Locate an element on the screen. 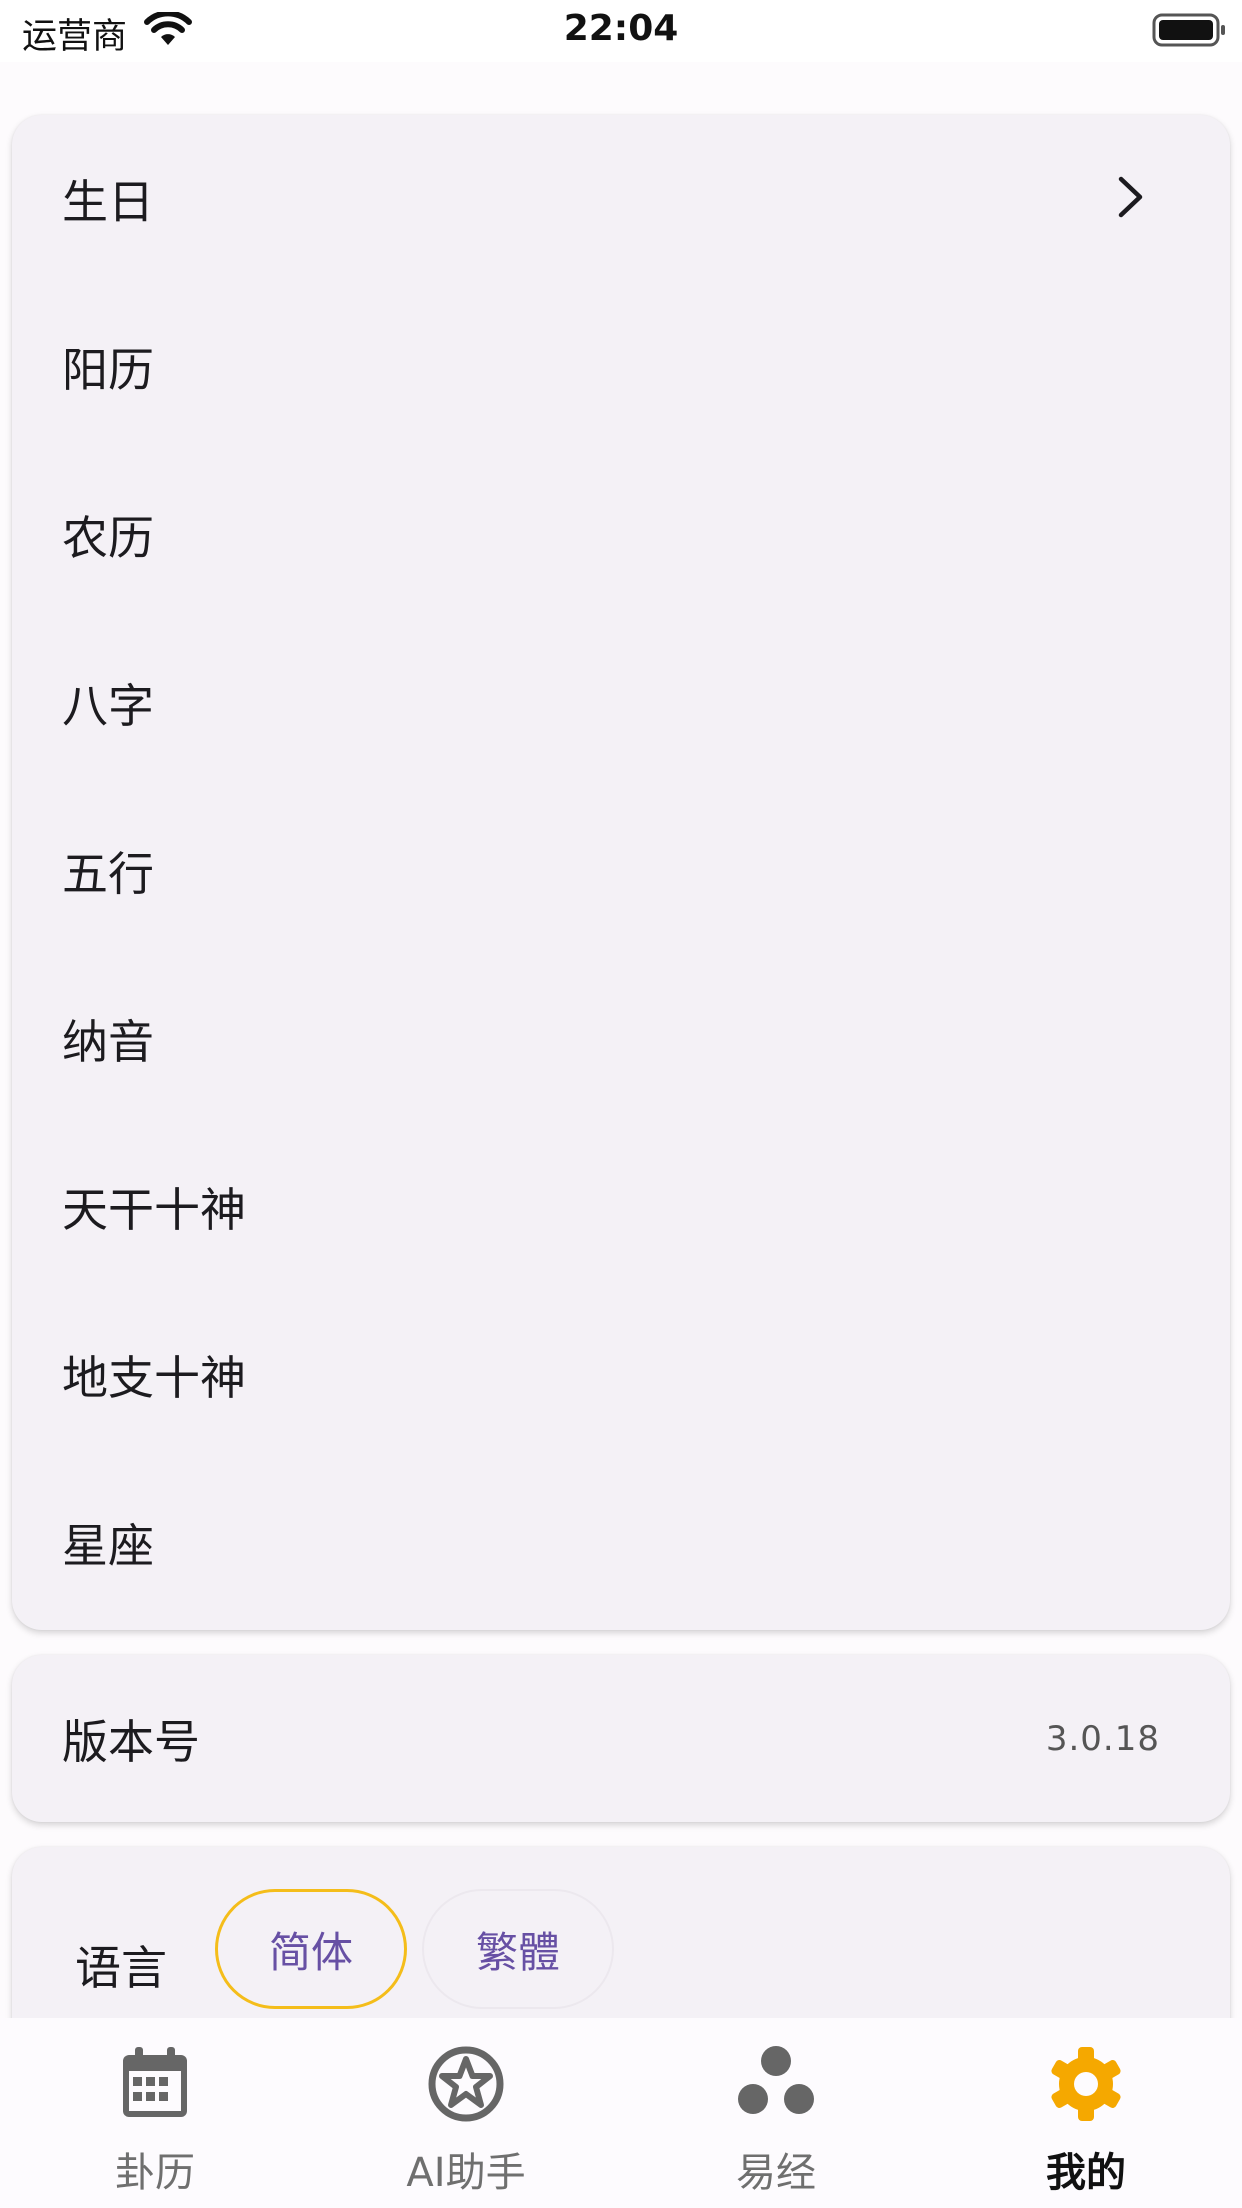 The width and height of the screenshot is (1242, 2208). list-item-label: 纳音 is located at coordinates (108, 1042).